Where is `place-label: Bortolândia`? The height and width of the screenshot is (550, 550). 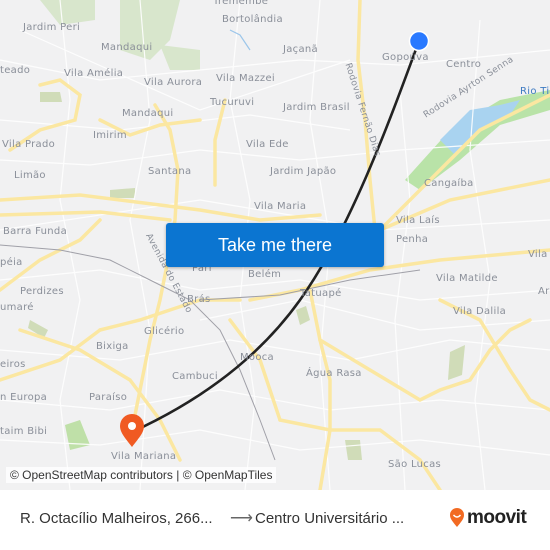 place-label: Bortolândia is located at coordinates (252, 19).